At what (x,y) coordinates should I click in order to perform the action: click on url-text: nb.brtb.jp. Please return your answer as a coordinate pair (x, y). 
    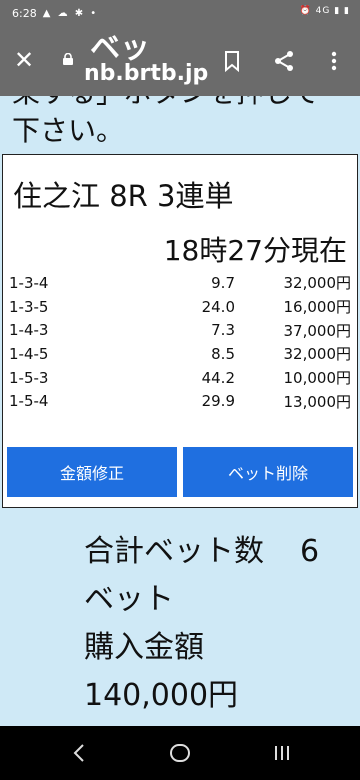
    Looking at the image, I should click on (146, 74).